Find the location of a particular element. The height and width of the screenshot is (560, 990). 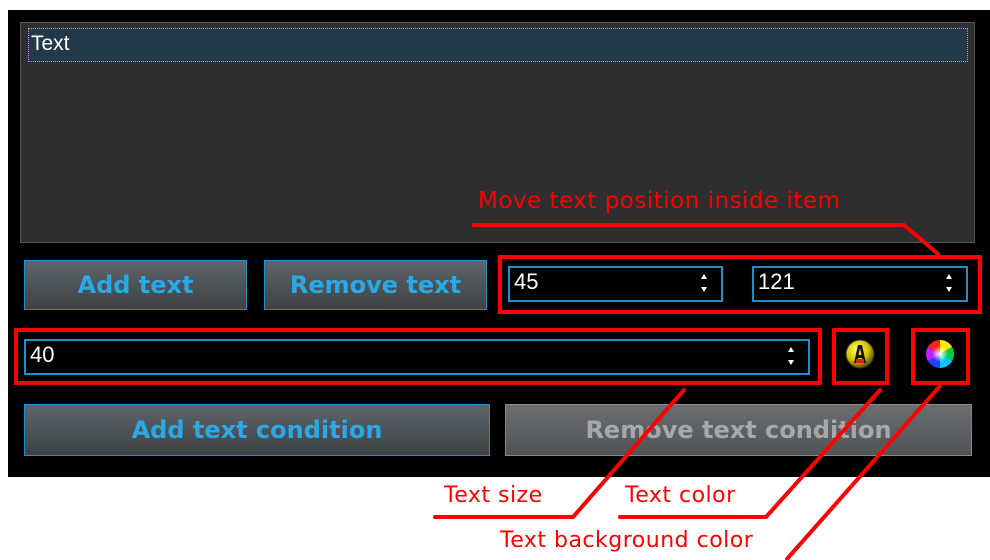

list-item: Text is located at coordinates (498, 45).